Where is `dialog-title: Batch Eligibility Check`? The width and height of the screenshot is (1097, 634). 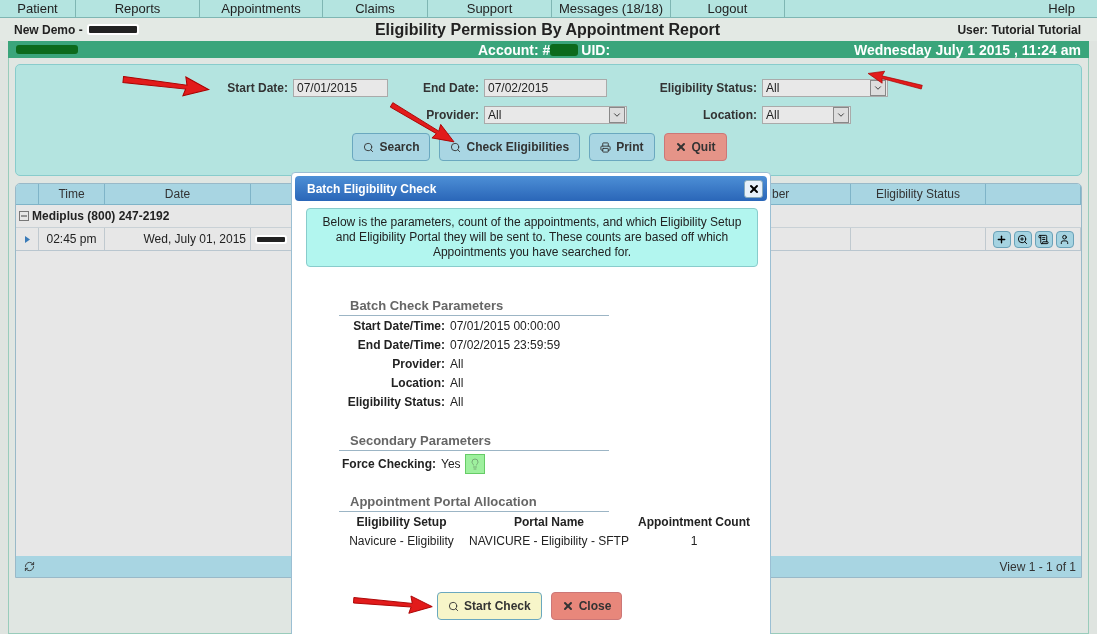
dialog-title: Batch Eligibility Check is located at coordinates (372, 188).